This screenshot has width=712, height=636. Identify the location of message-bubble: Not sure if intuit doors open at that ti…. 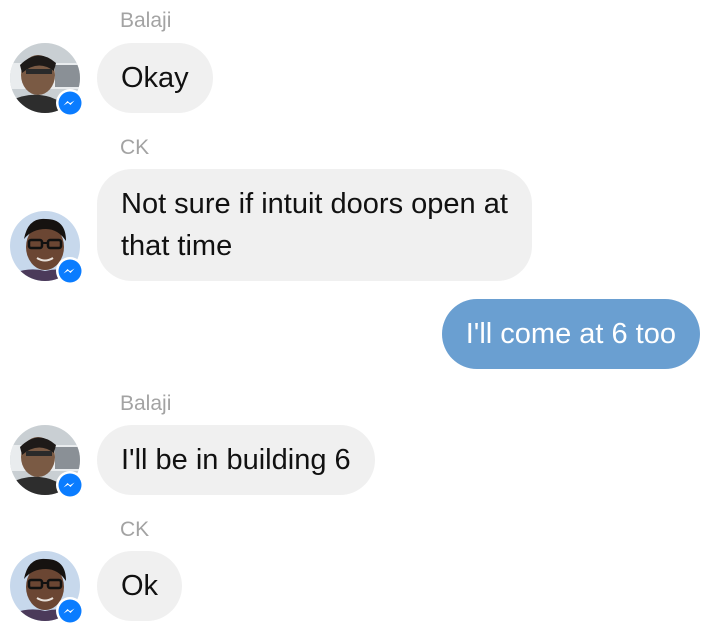
(314, 225).